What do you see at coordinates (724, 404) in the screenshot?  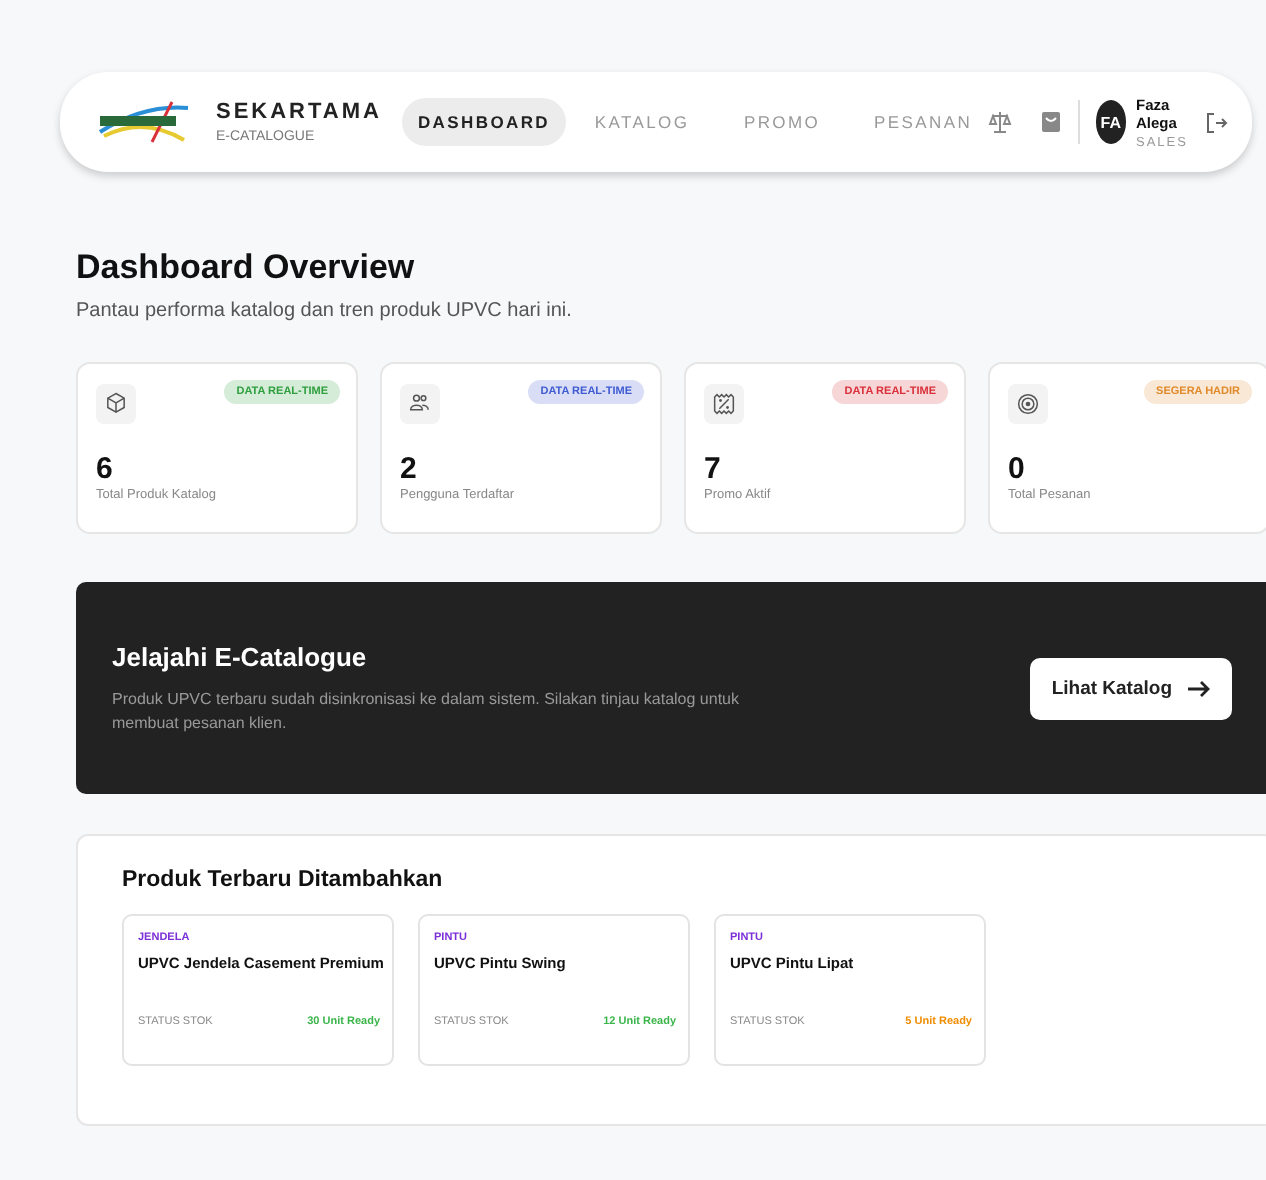 I see `percent-ticket-icon` at bounding box center [724, 404].